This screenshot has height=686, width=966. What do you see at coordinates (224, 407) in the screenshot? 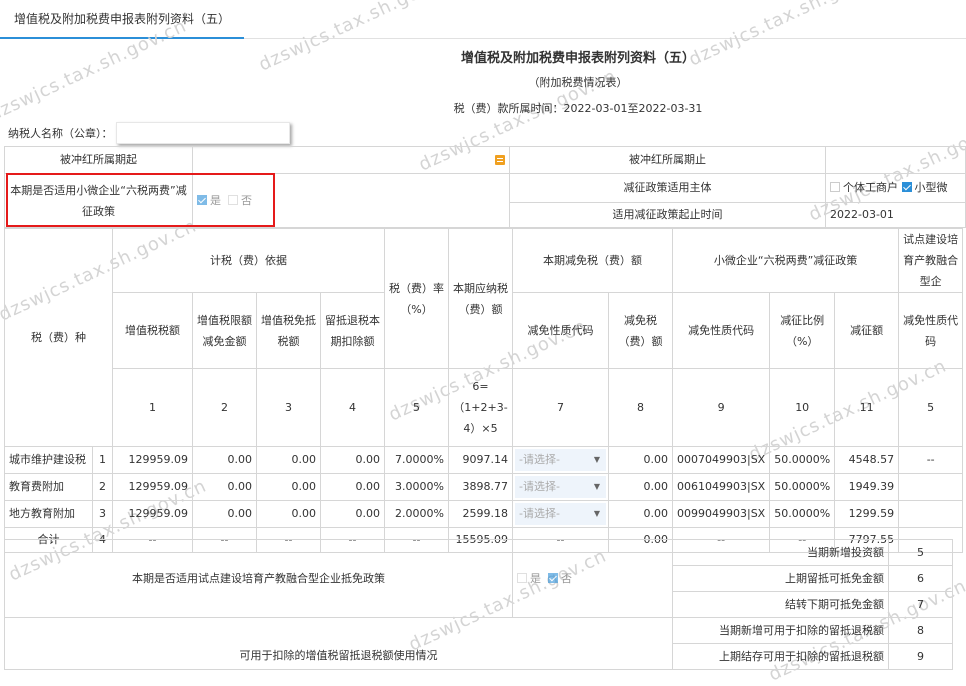
I see `col-num: 2` at bounding box center [224, 407].